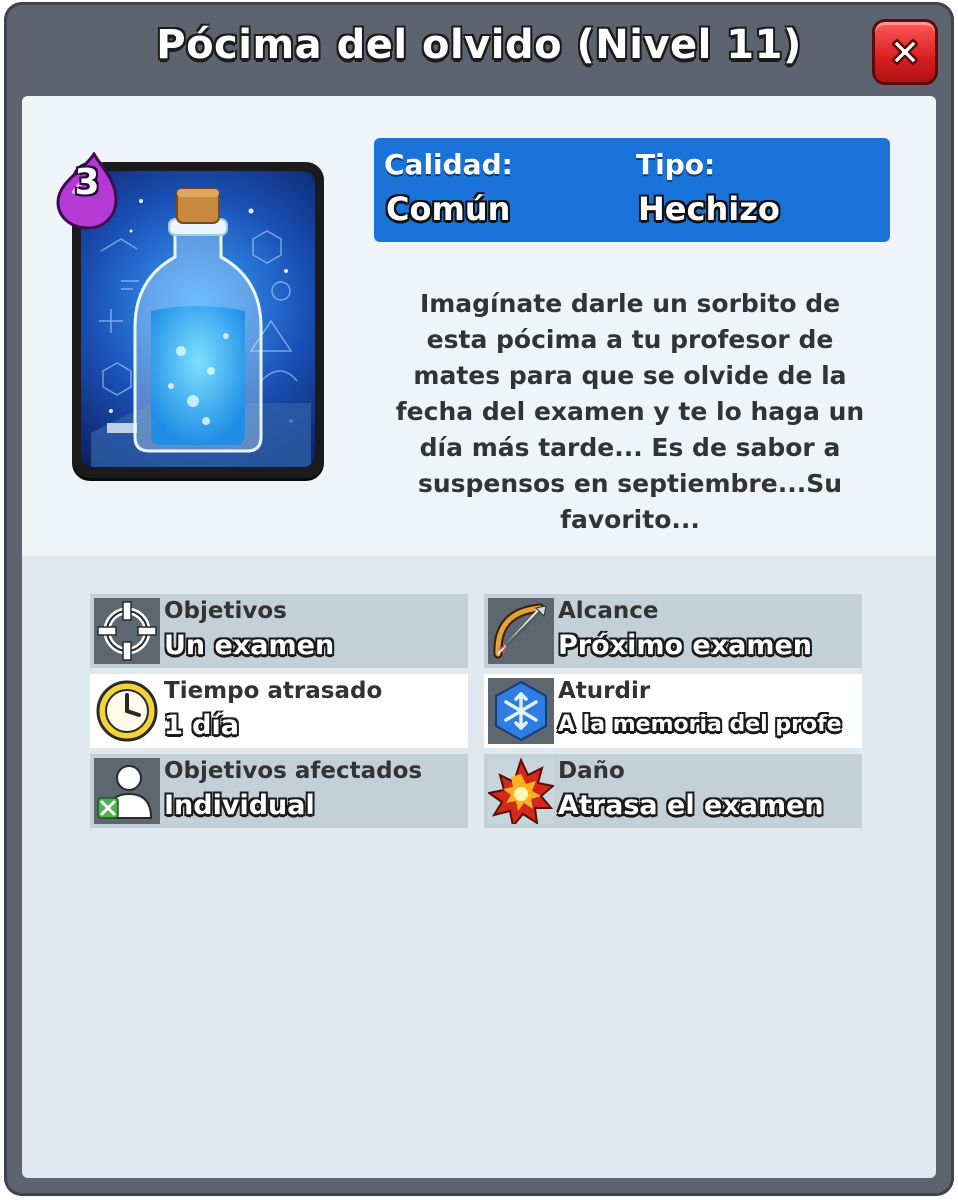 The height and width of the screenshot is (1200, 958). Describe the element at coordinates (691, 805) in the screenshot. I see `stat-value: Atrasa el examen` at that location.